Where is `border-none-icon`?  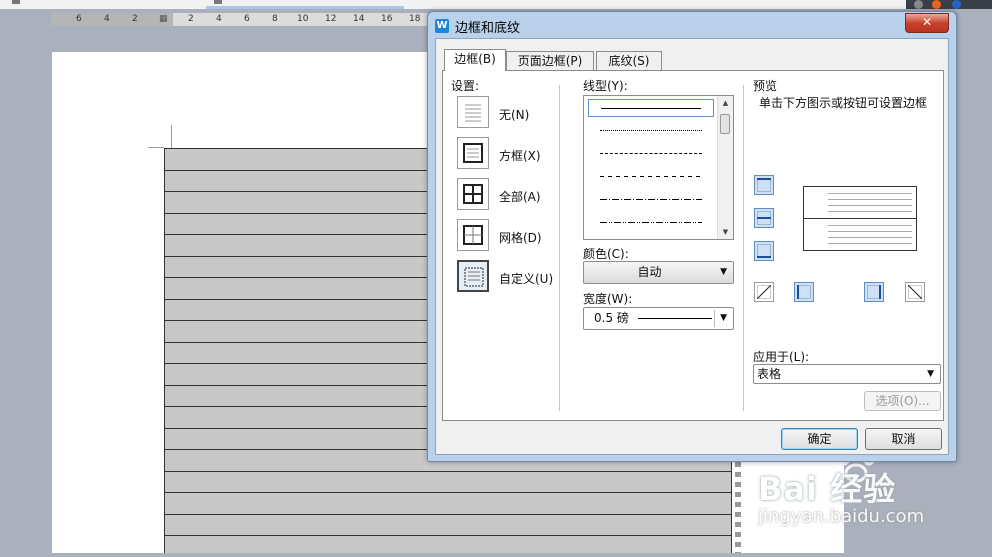
border-none-icon is located at coordinates (473, 113).